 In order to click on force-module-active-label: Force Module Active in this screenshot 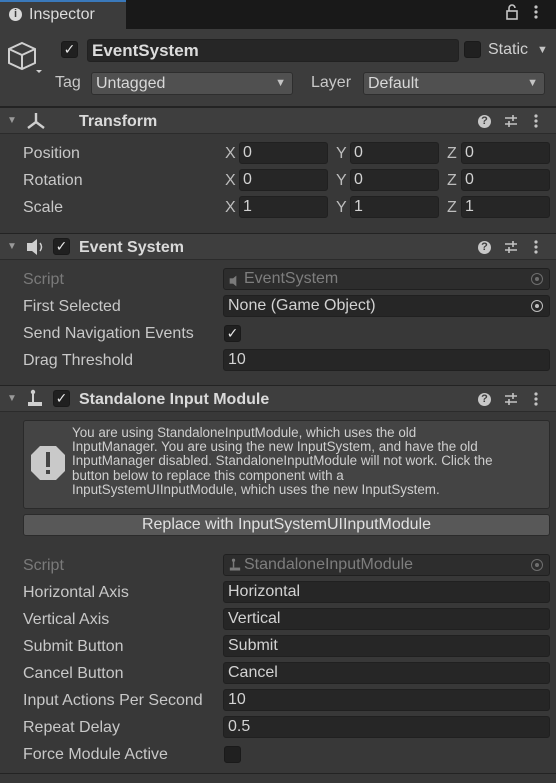, I will do `click(95, 754)`.